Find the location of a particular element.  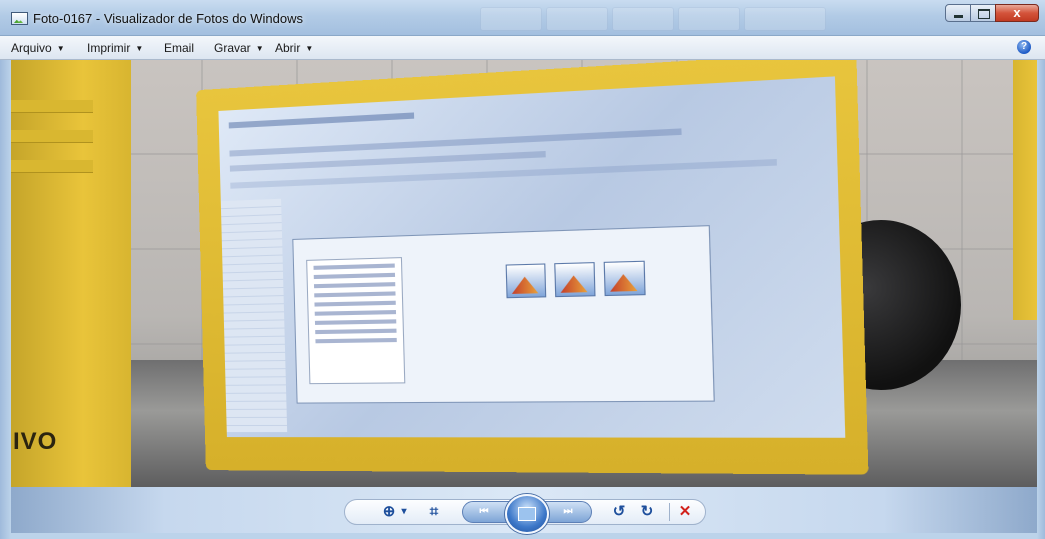

zoom-icon: ⊕ is located at coordinates (389, 511).